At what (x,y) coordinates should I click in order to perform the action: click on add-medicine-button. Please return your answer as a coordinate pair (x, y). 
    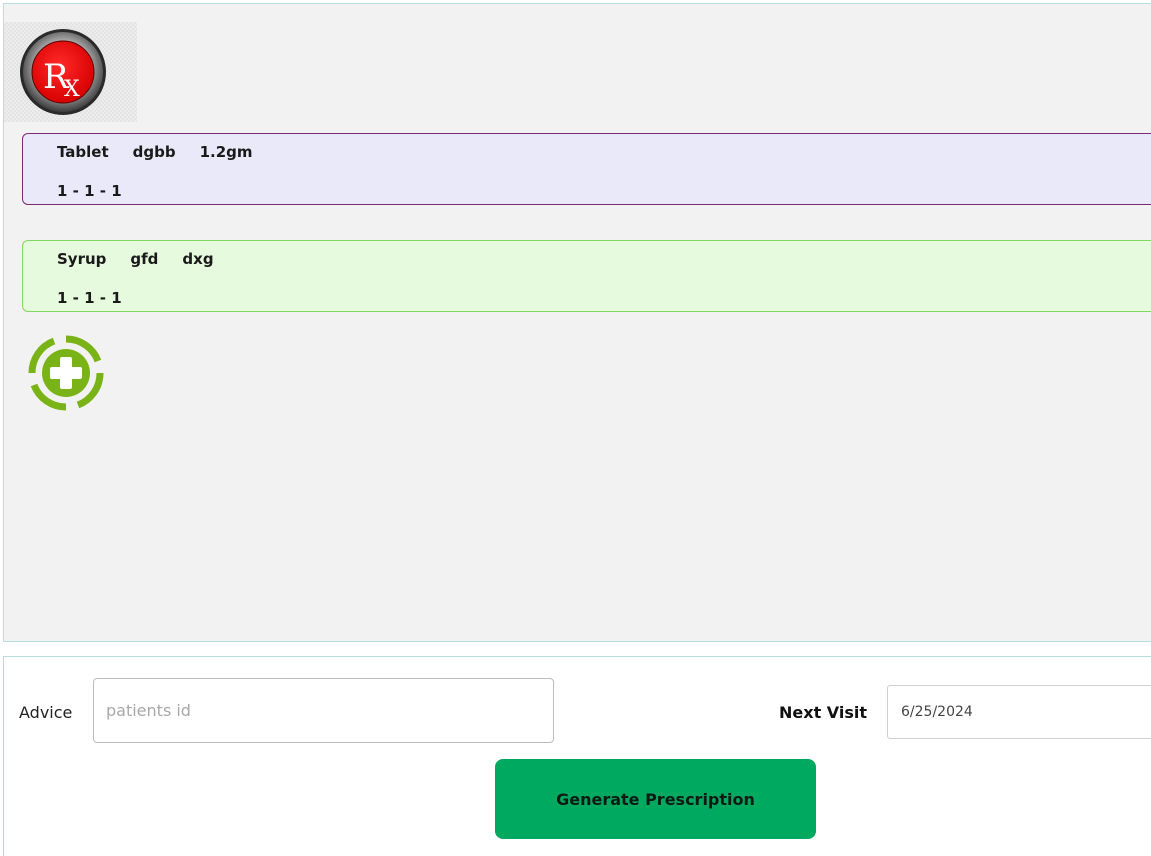
    Looking at the image, I should click on (66, 373).